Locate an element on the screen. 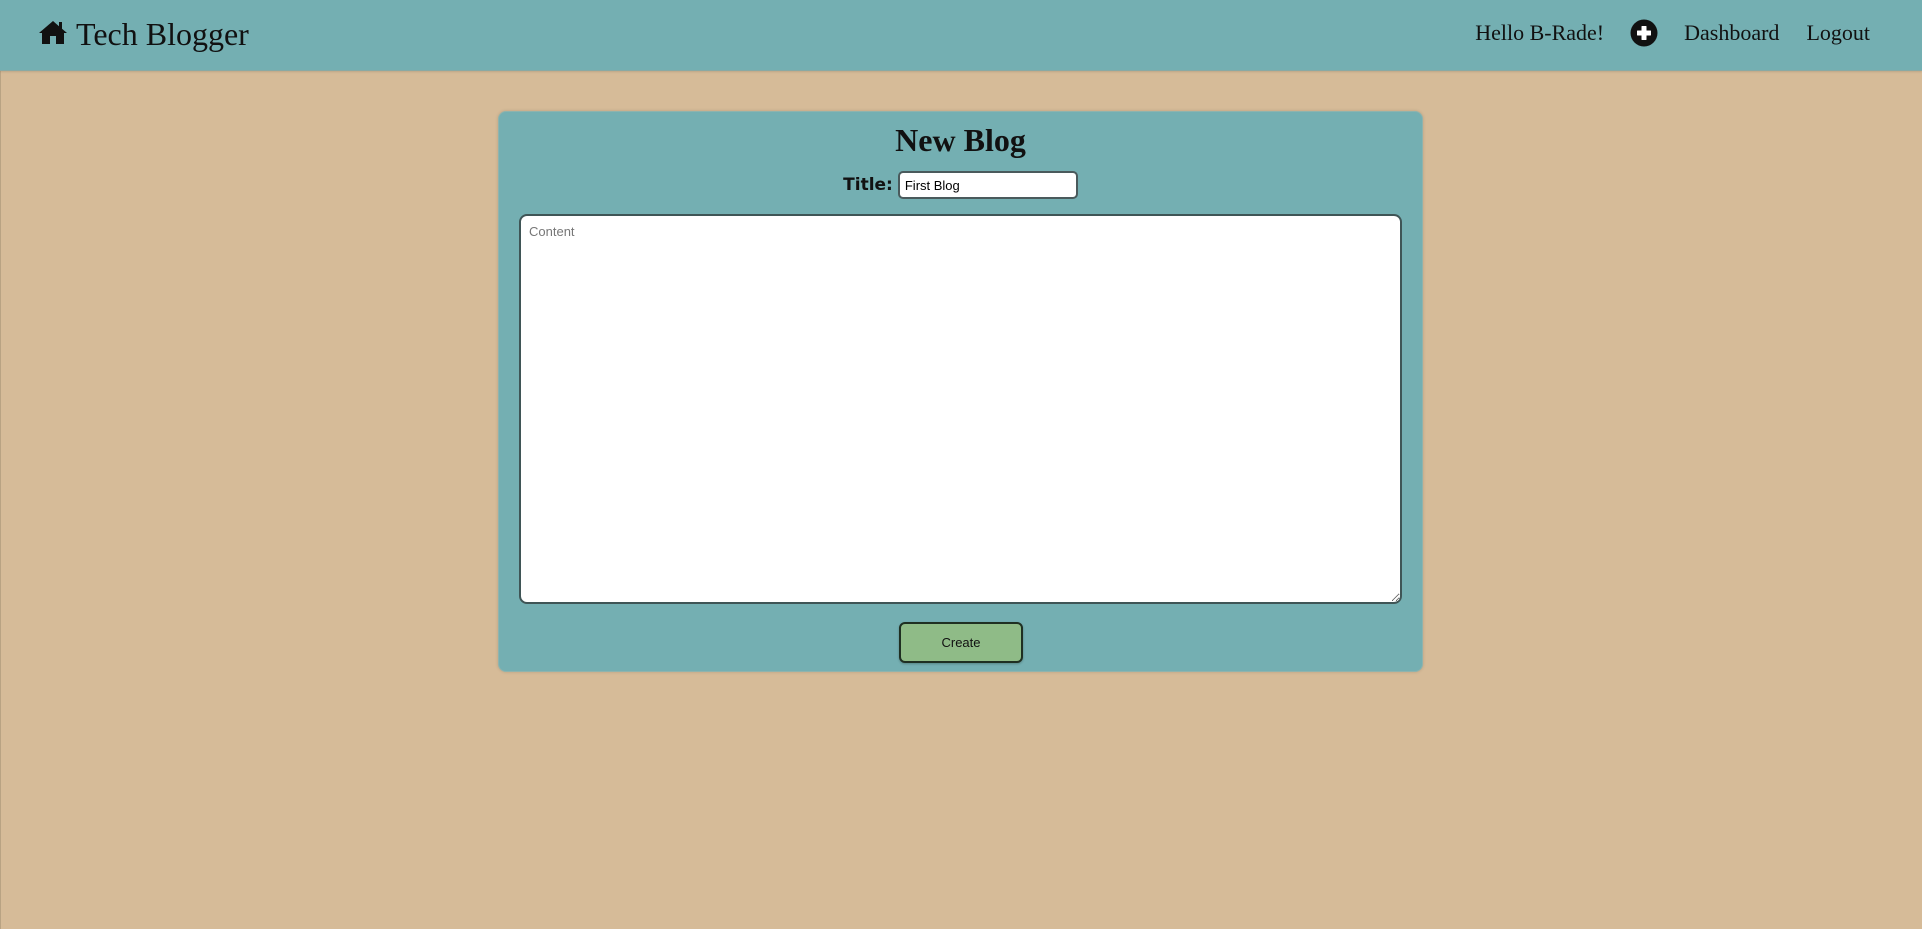 The width and height of the screenshot is (1922, 929). logout-link: Logout is located at coordinates (1838, 33).